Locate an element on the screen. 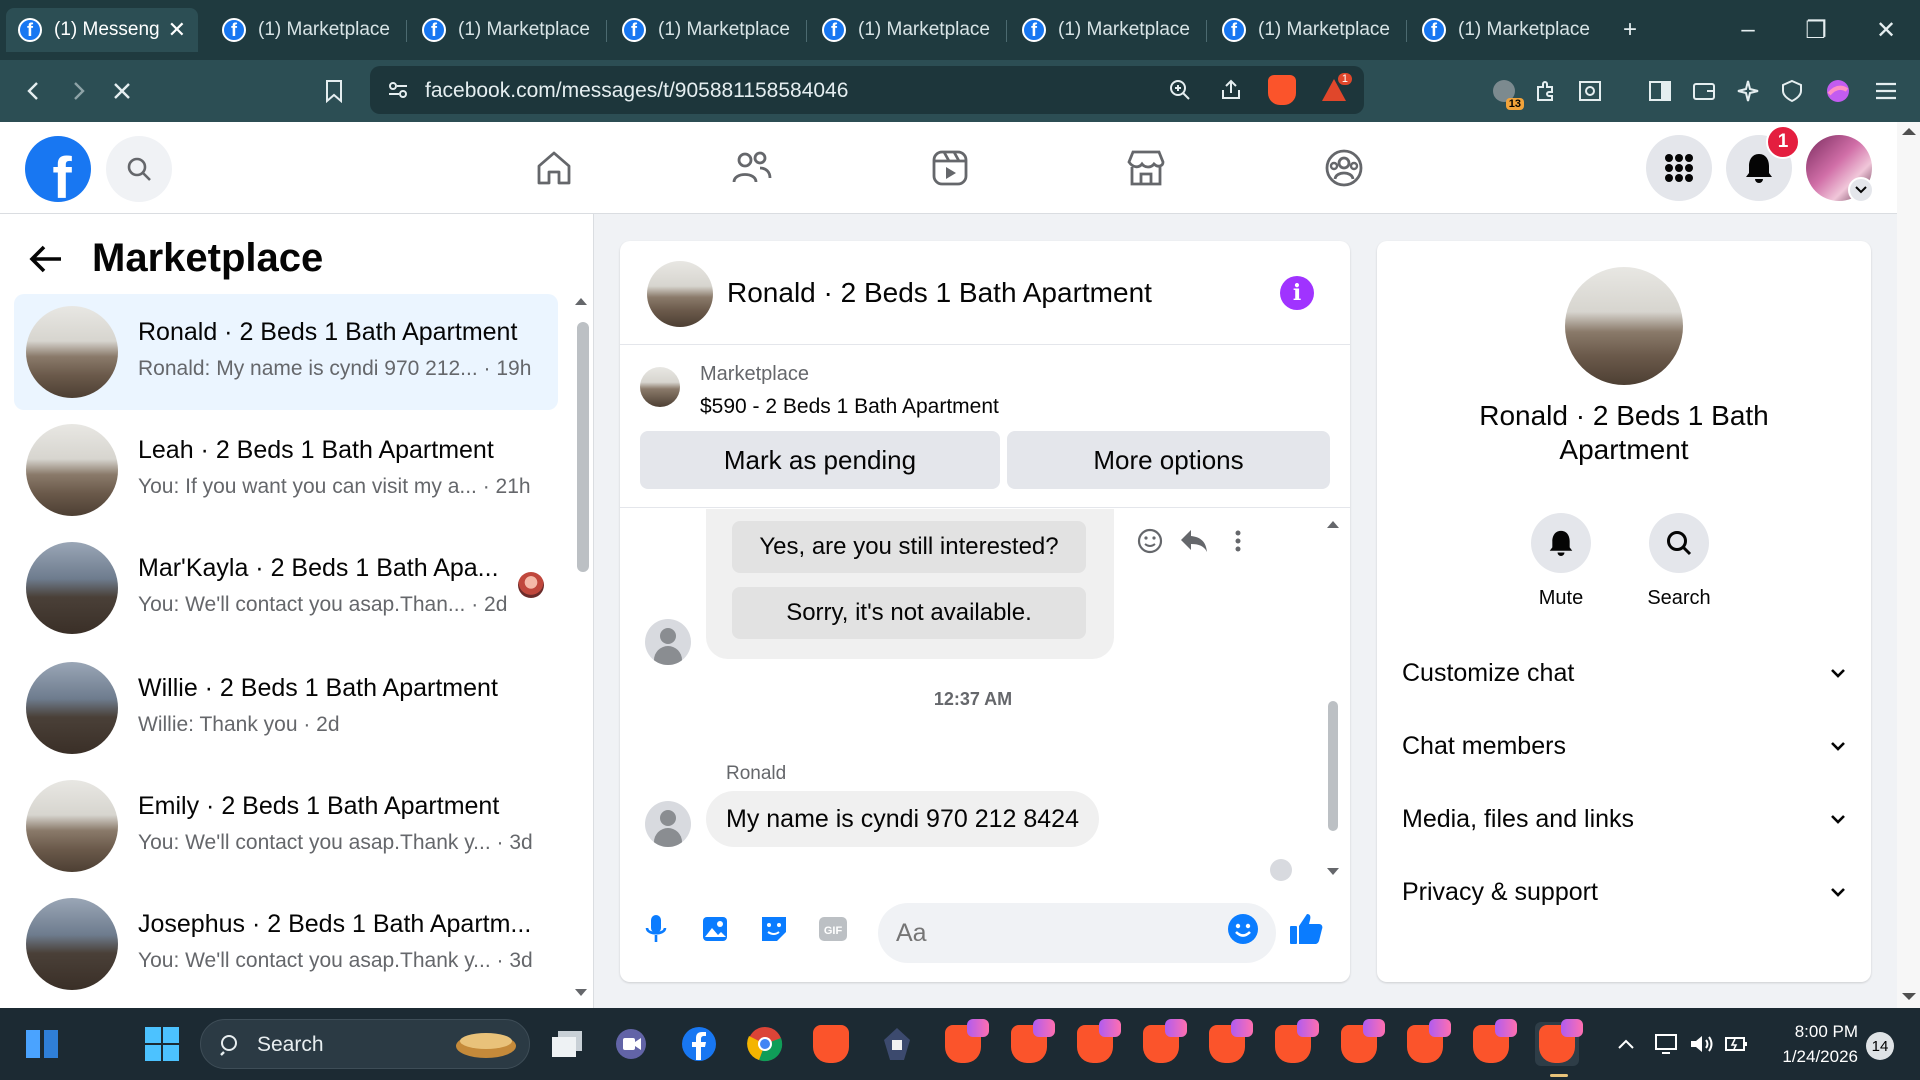 This screenshot has width=1920, height=1080. clock-time: 8:00 PM is located at coordinates (1809, 1032).